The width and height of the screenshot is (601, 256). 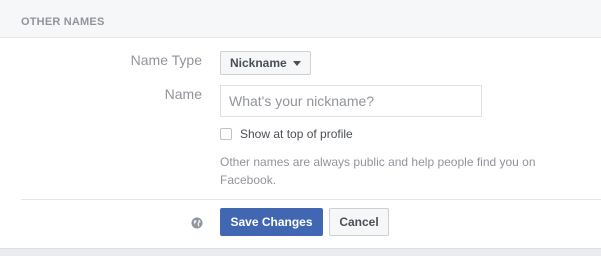 What do you see at coordinates (311, 199) in the screenshot?
I see `divider` at bounding box center [311, 199].